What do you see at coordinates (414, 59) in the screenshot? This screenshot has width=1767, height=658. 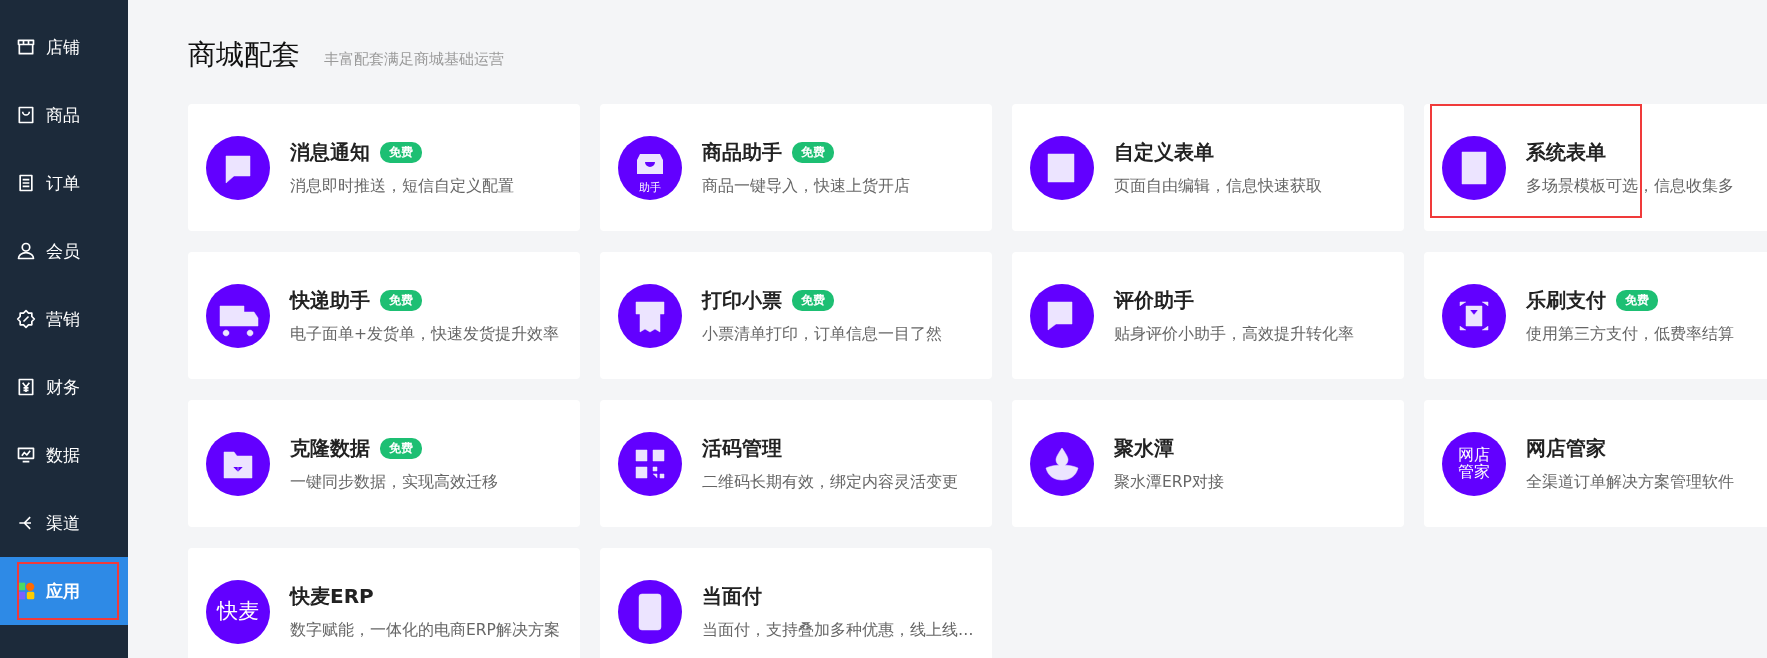 I see `page-subtitle: 丰富配套满足商城基础运营` at bounding box center [414, 59].